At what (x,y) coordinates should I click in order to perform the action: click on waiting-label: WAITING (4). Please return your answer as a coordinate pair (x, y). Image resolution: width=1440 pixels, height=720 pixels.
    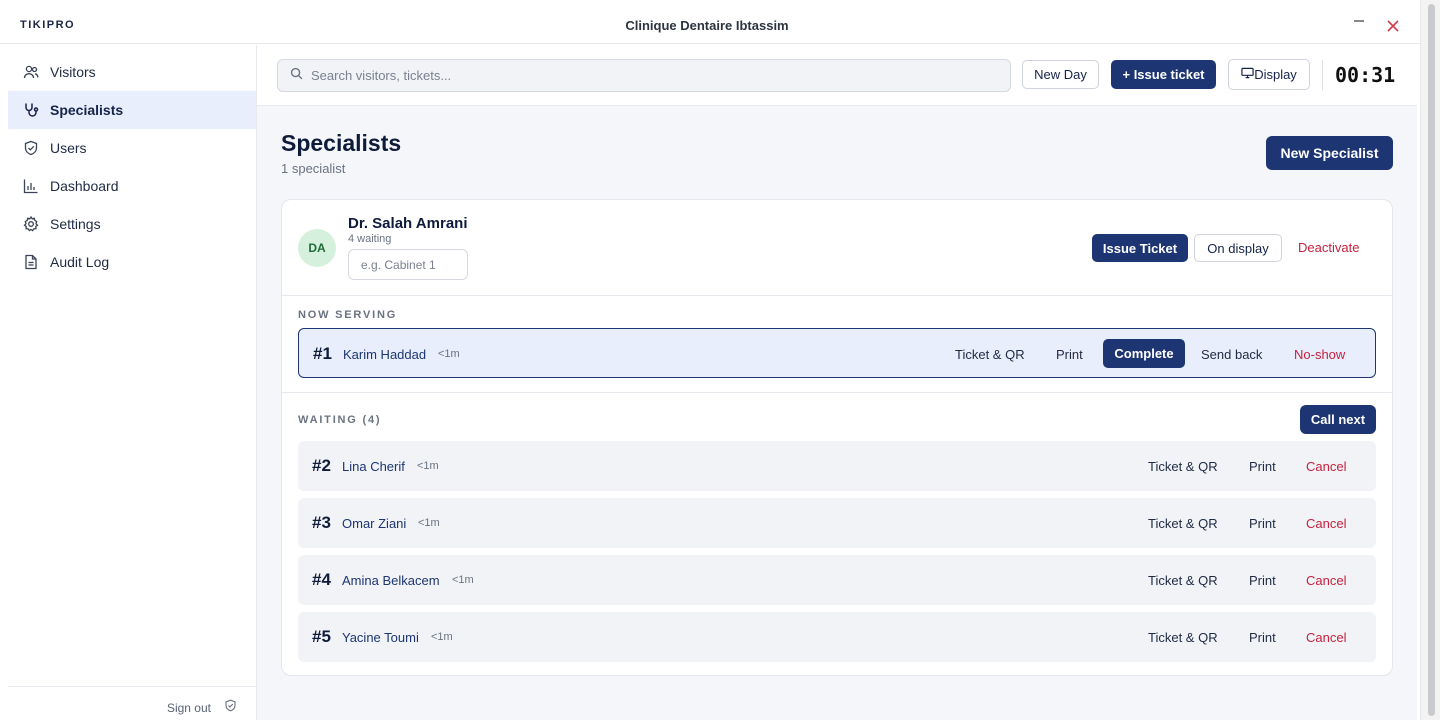
    Looking at the image, I should click on (340, 420).